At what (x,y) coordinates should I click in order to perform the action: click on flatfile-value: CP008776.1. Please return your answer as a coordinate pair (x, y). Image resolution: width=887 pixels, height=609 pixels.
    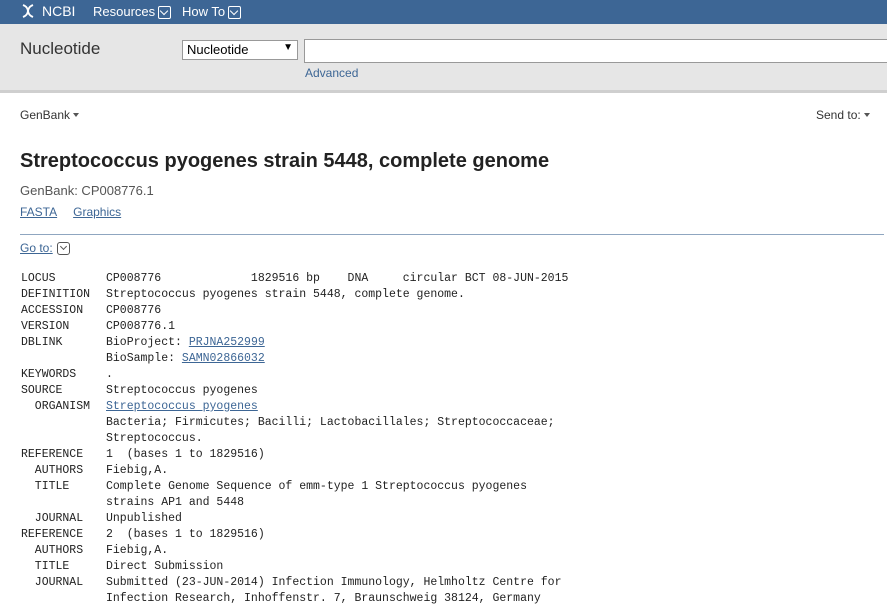
    Looking at the image, I should click on (141, 326).